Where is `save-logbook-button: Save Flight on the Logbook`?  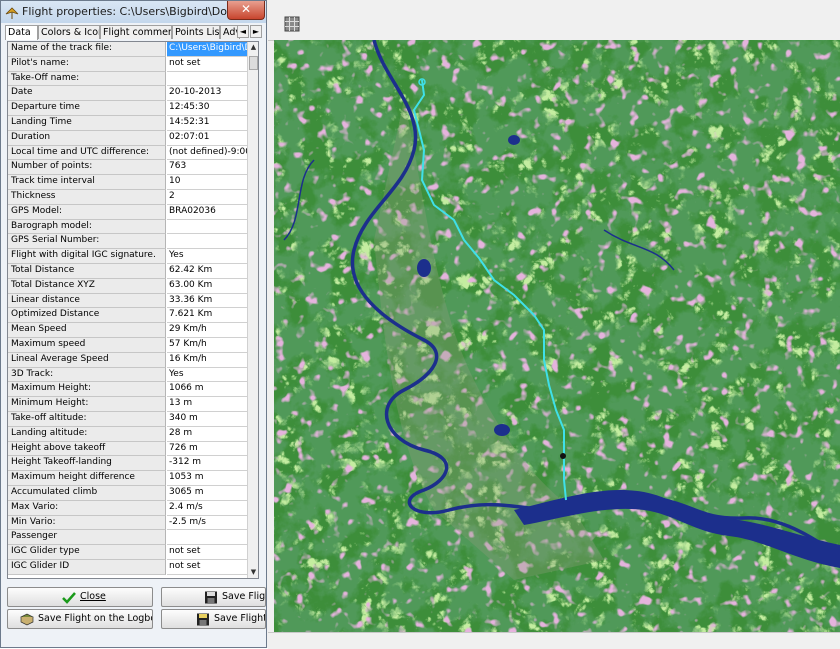
save-logbook-button: Save Flight on the Logbook is located at coordinates (80, 619).